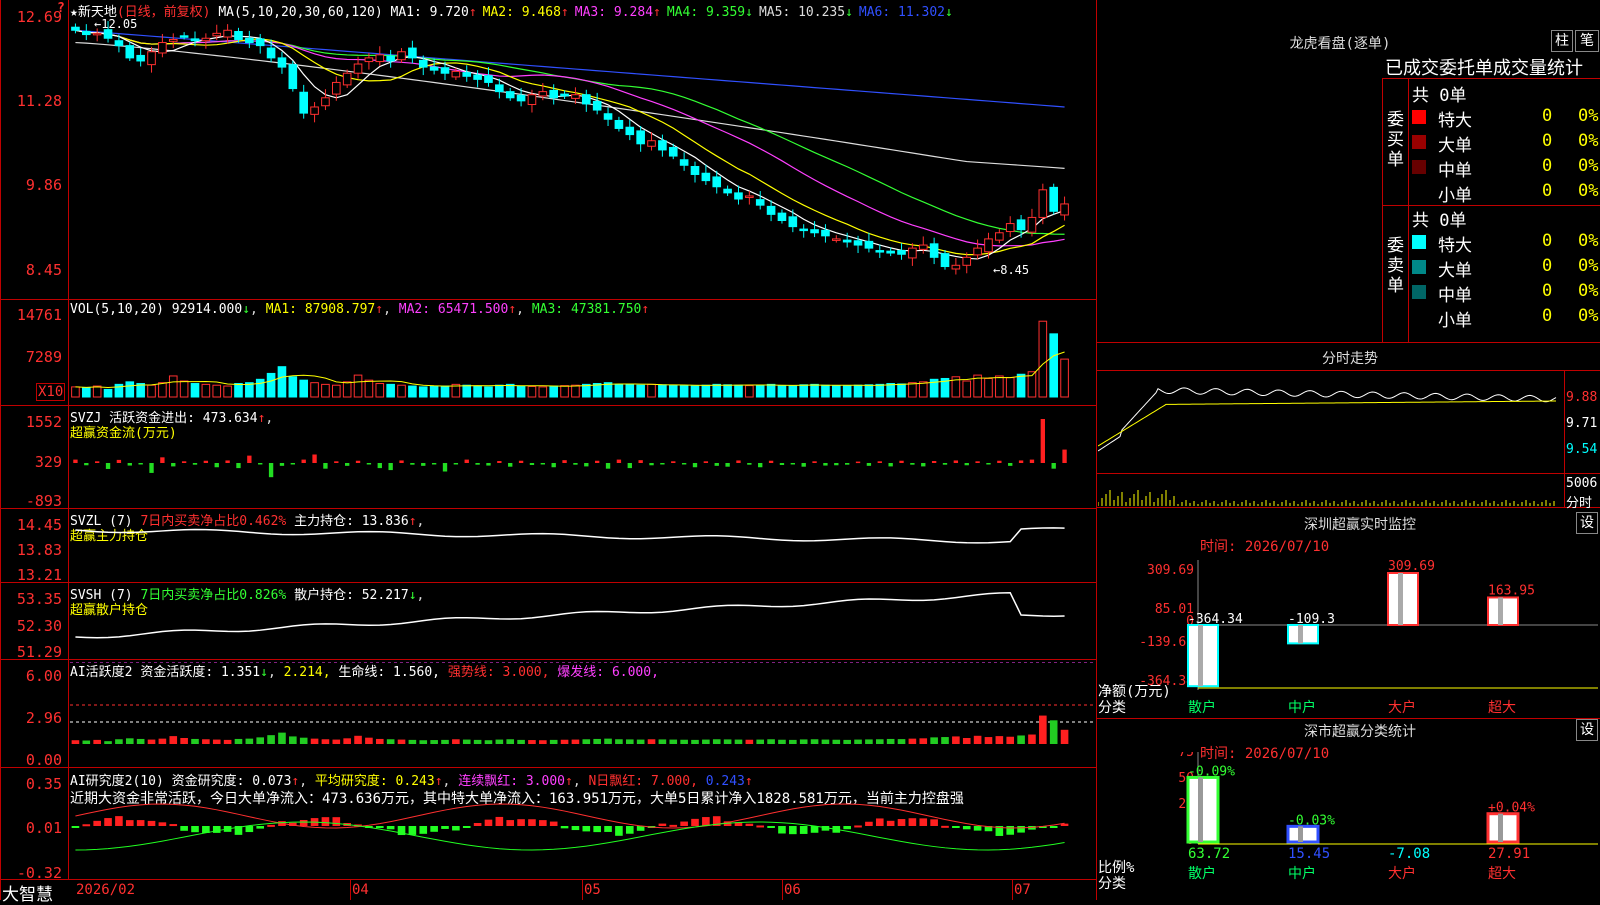 The image size is (1600, 905). I want to click on flow-chart, so click(583, 460).